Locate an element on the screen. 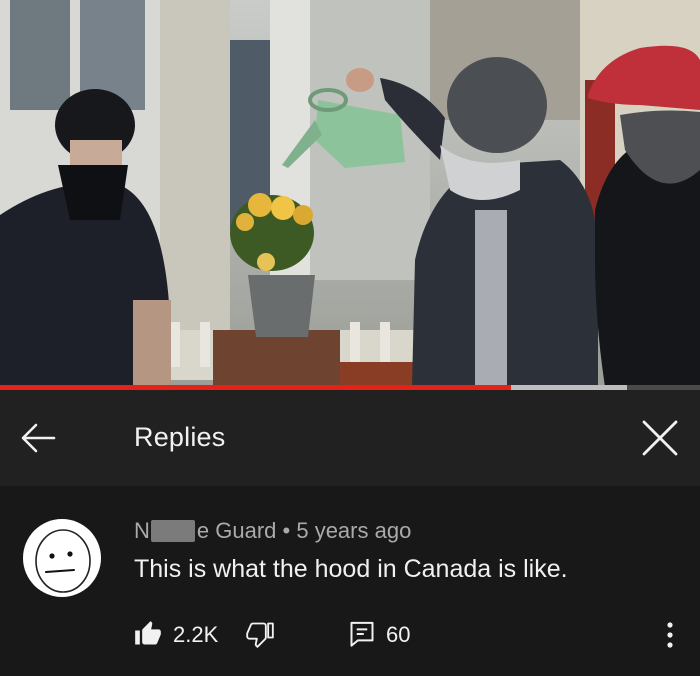 This screenshot has width=700, height=676. comment-author-line: Ne Guard • 5 years ago is located at coordinates (272, 531).